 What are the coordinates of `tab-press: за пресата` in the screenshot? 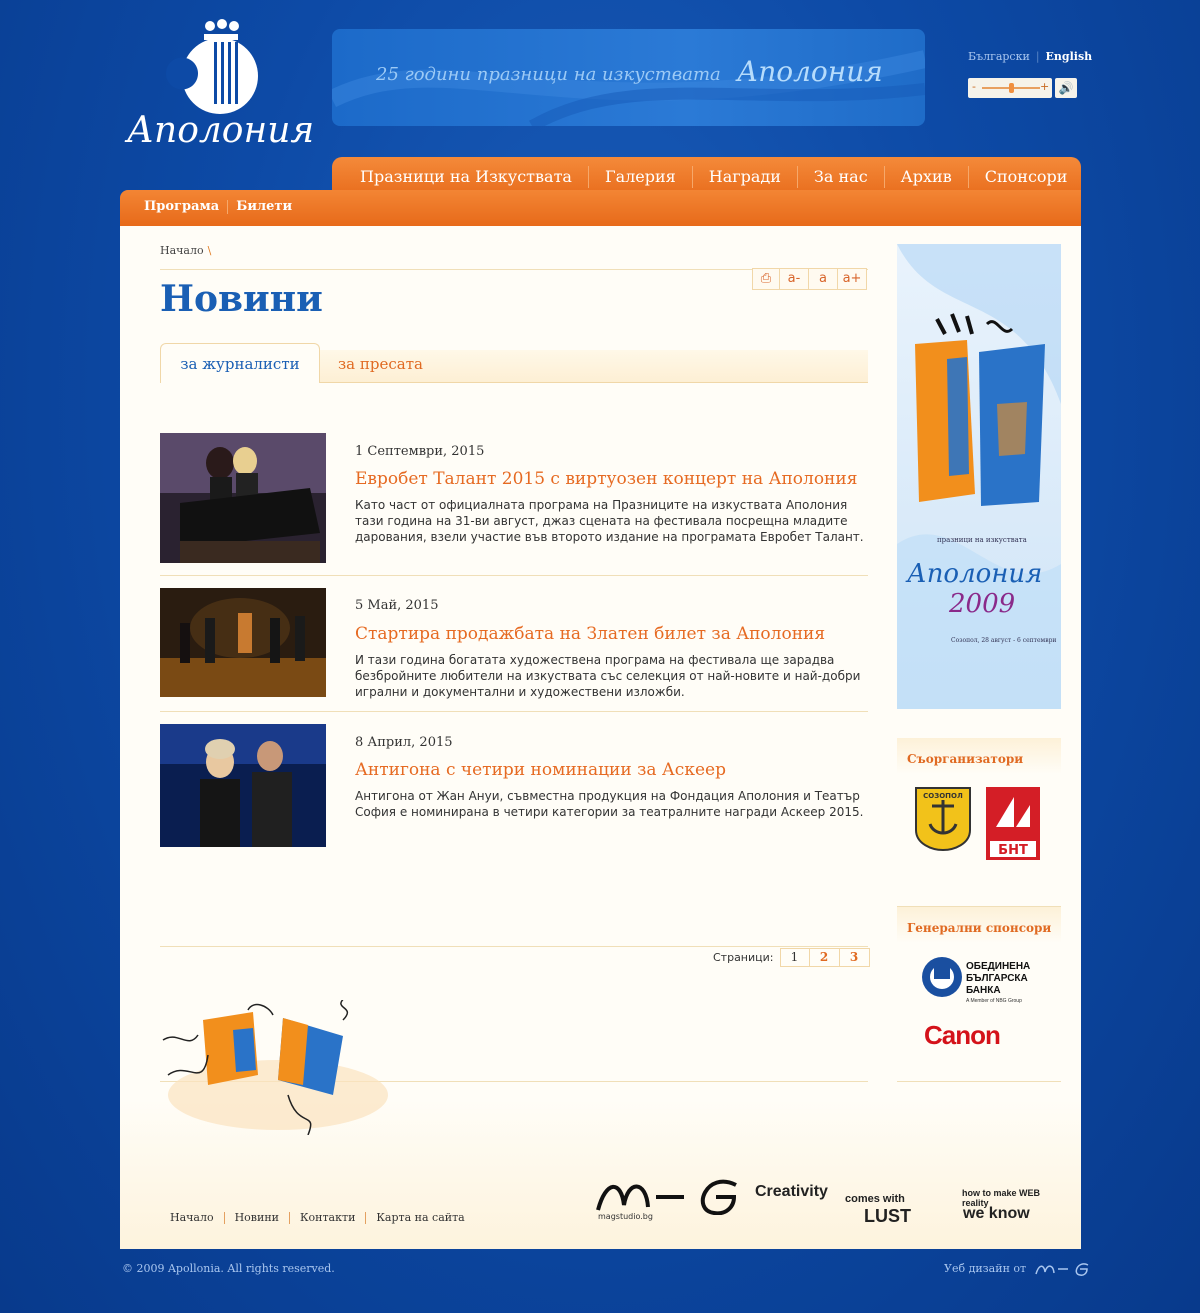 It's located at (380, 364).